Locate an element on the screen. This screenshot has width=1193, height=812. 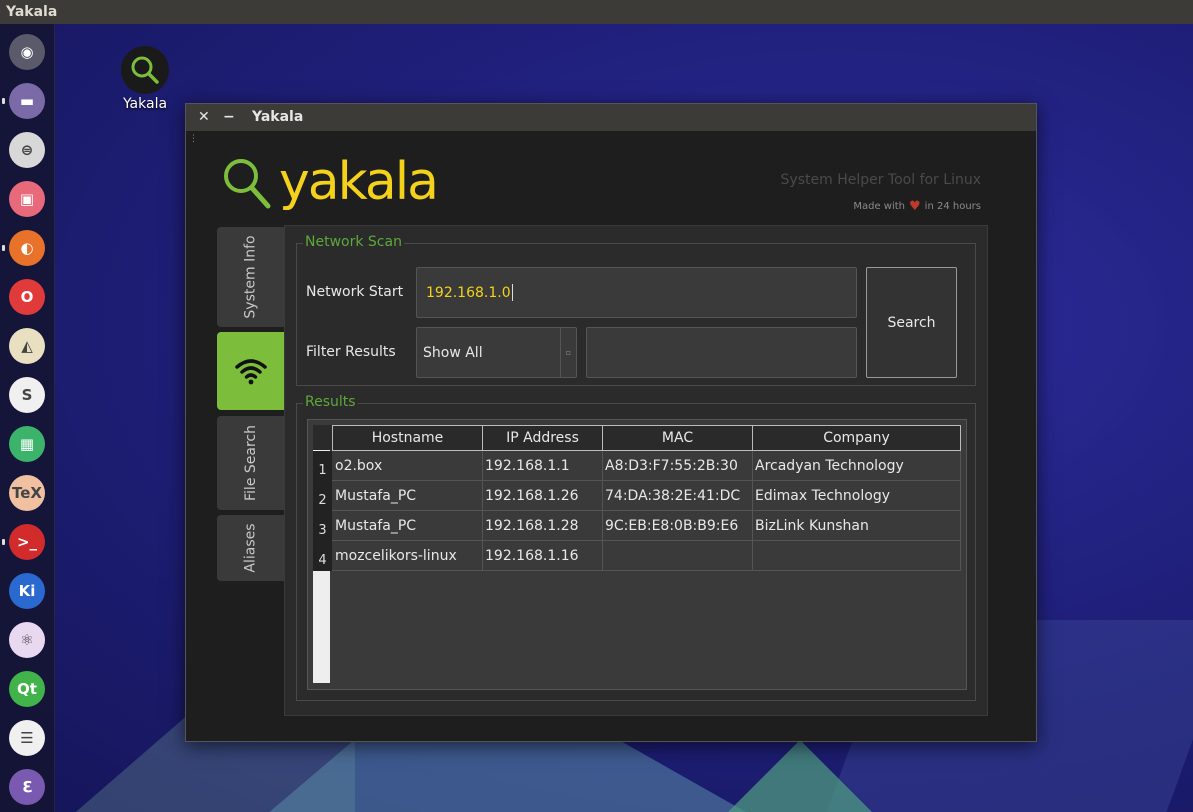
made-with-note: Made with ♥ in 24 hours is located at coordinates (917, 206).